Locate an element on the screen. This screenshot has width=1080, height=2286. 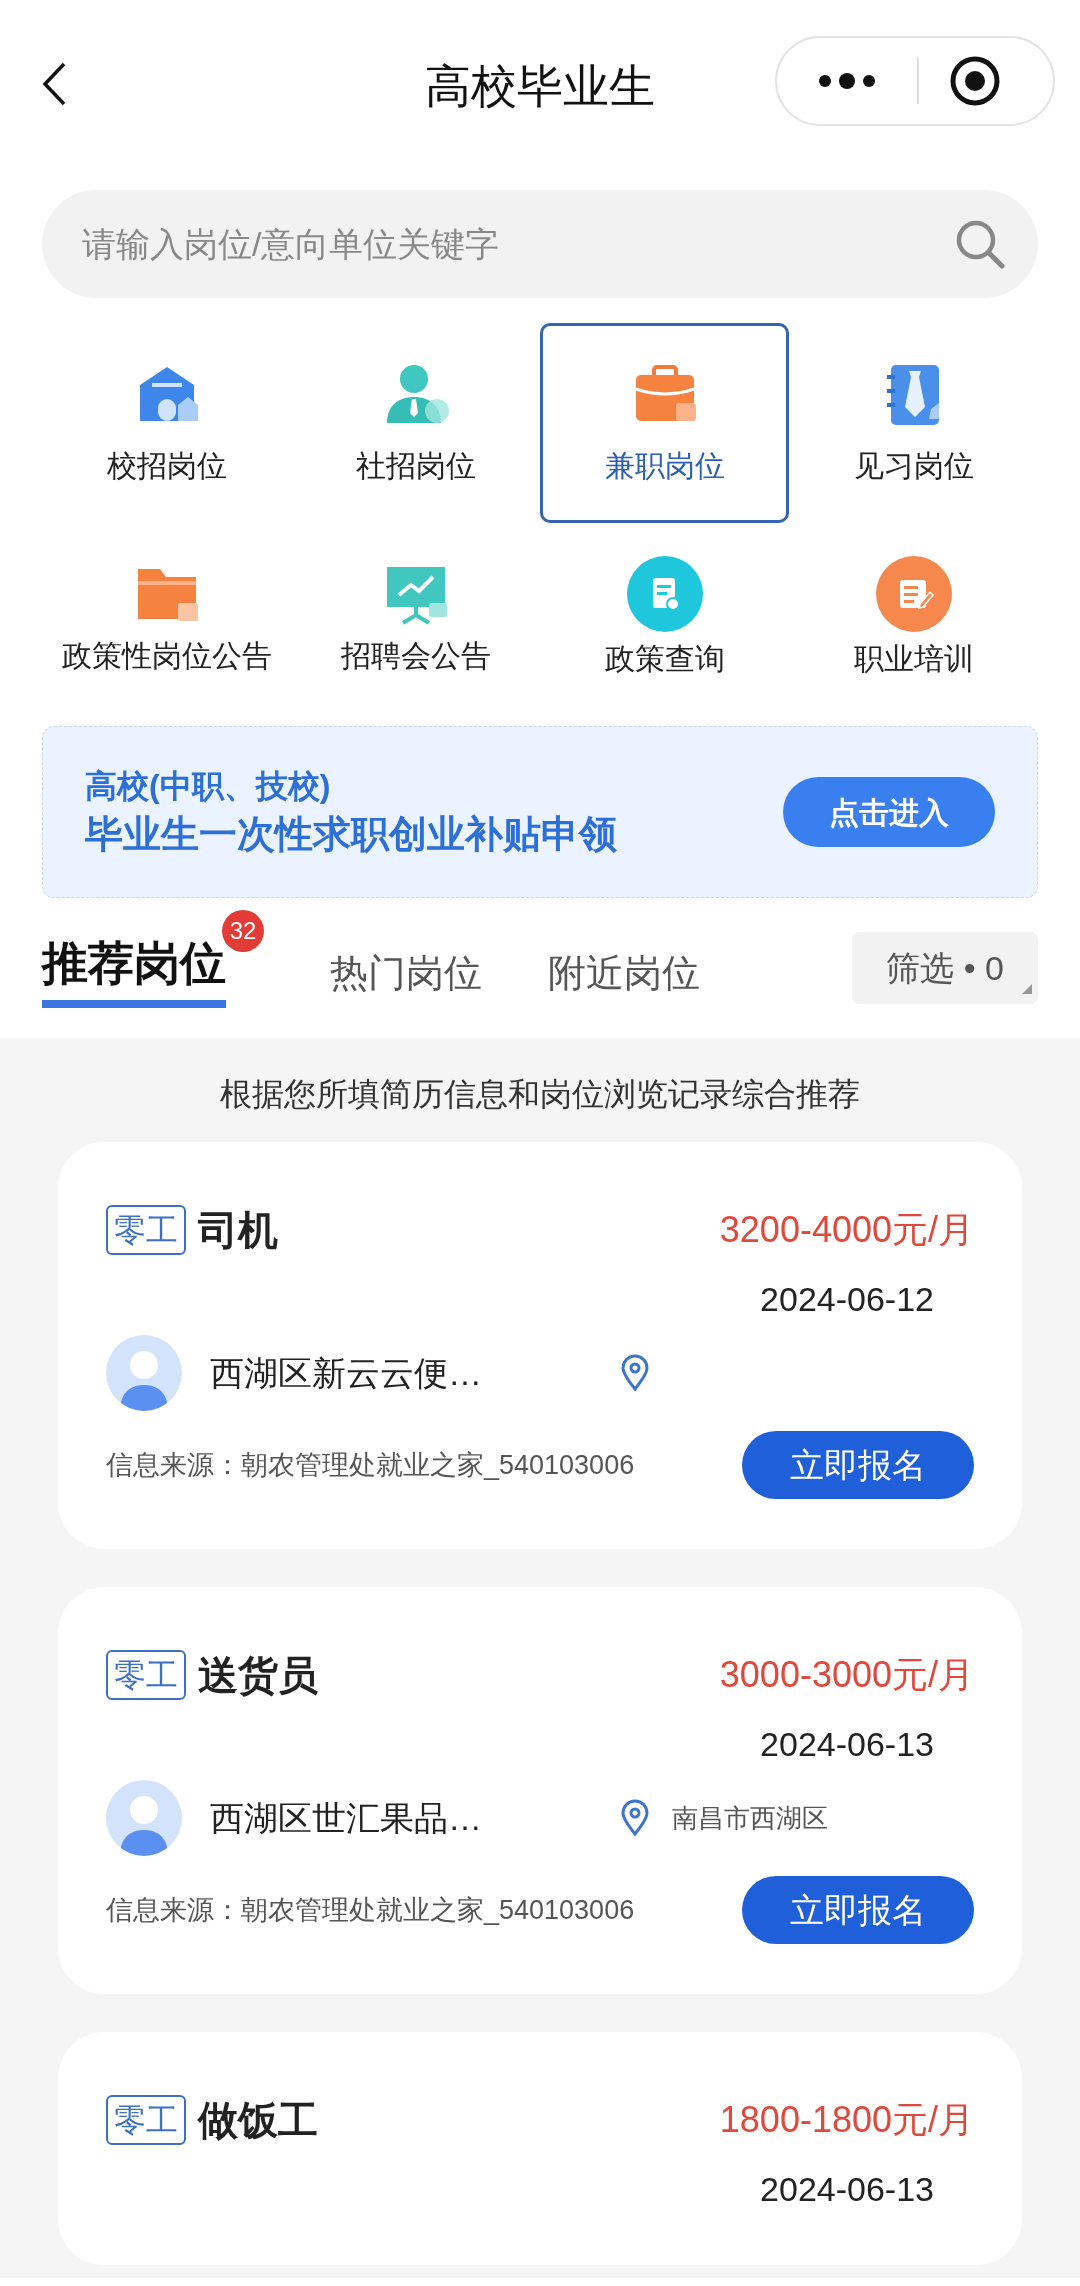
job-location: 南昌市西湖区 is located at coordinates (750, 1818).